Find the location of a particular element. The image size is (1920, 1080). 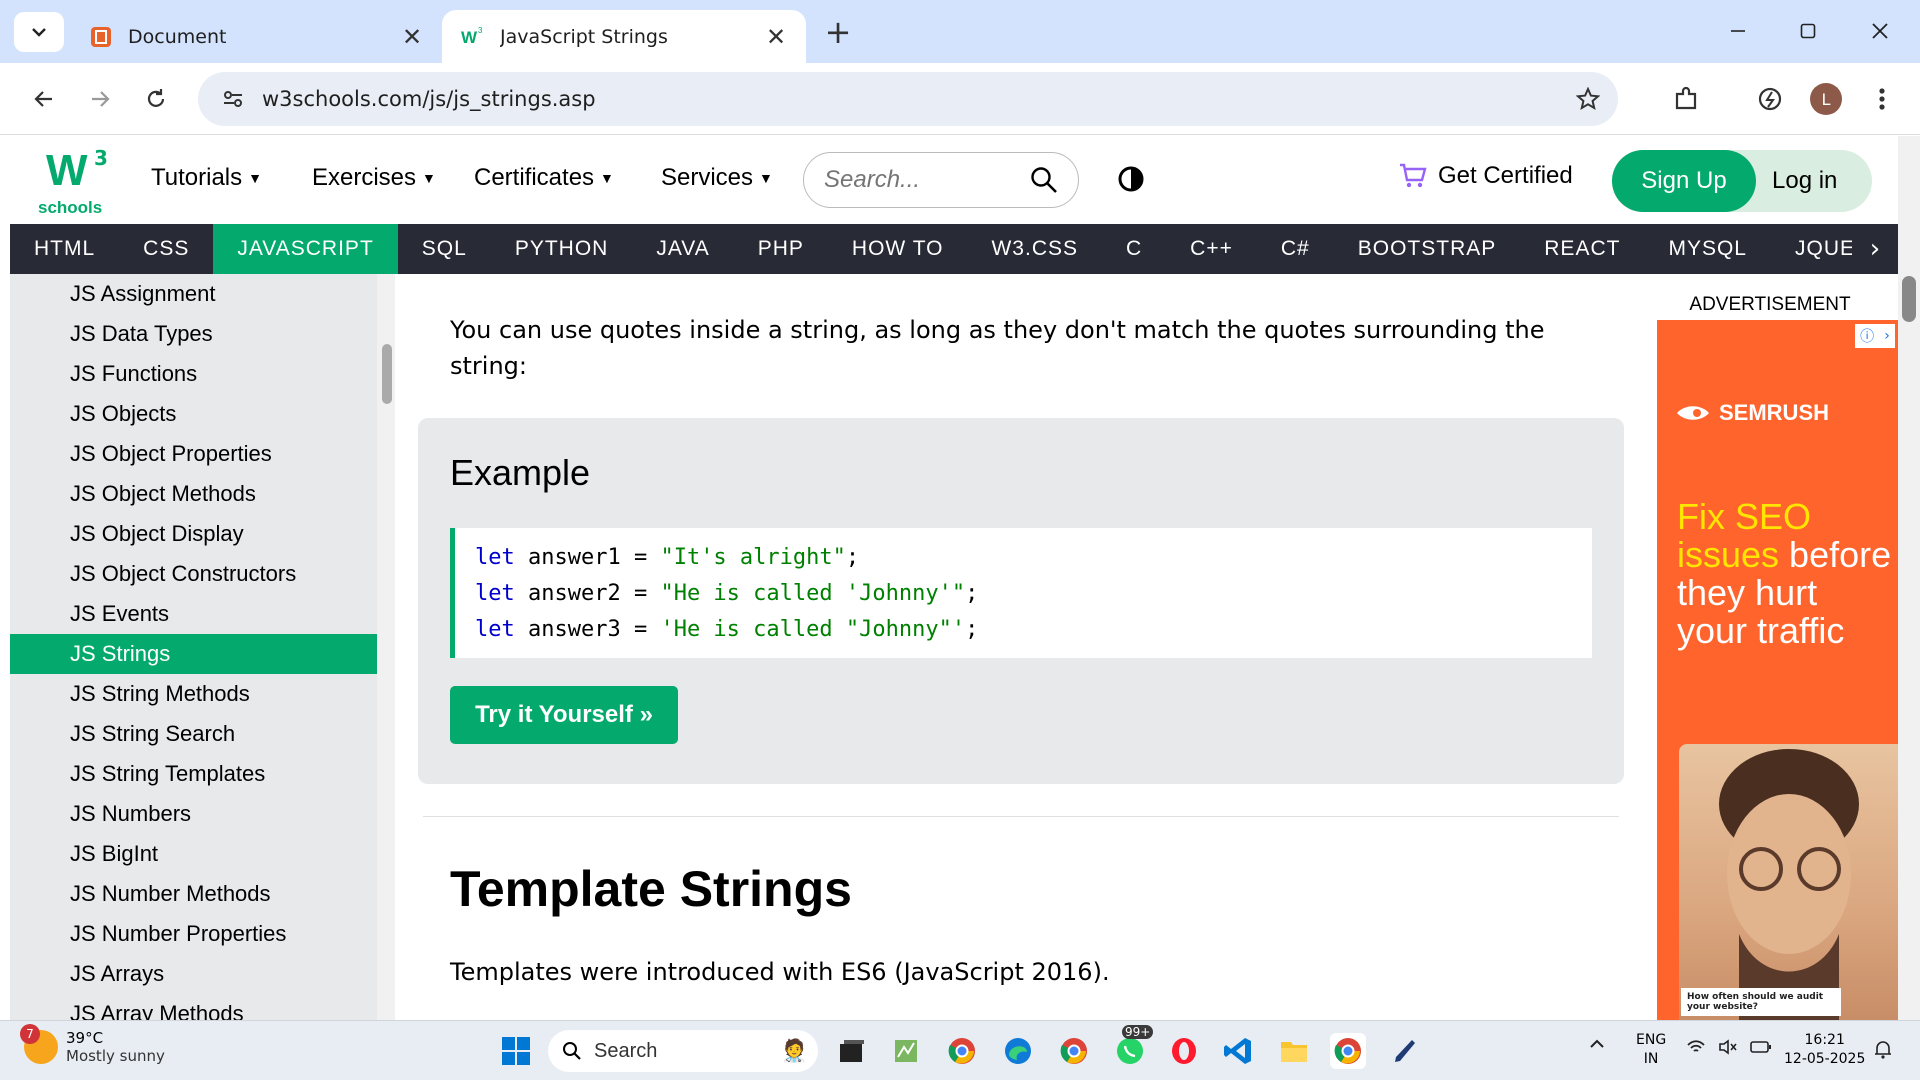

taskbar-search: Search 🧑‍⚕️ is located at coordinates (683, 1051).